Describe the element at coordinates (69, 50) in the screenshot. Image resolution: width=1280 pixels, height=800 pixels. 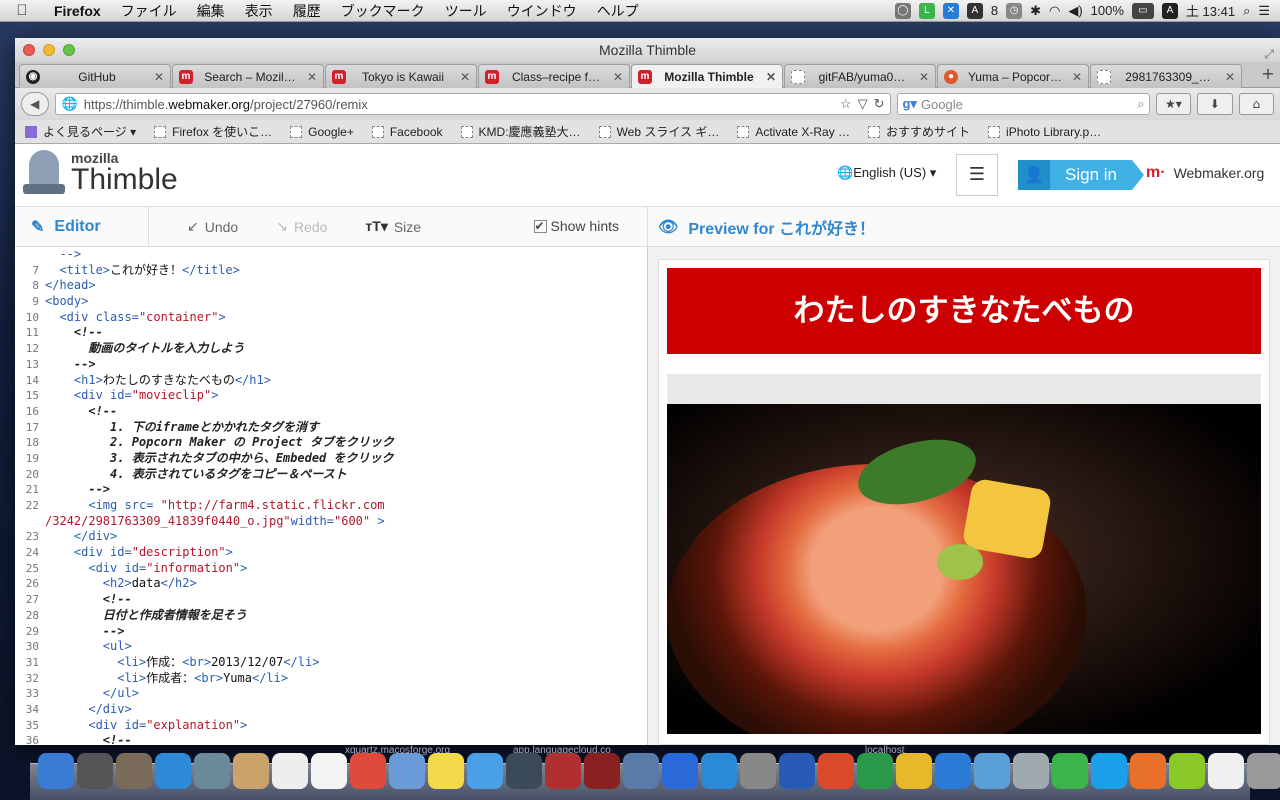
I see `zoom-window-button` at that location.